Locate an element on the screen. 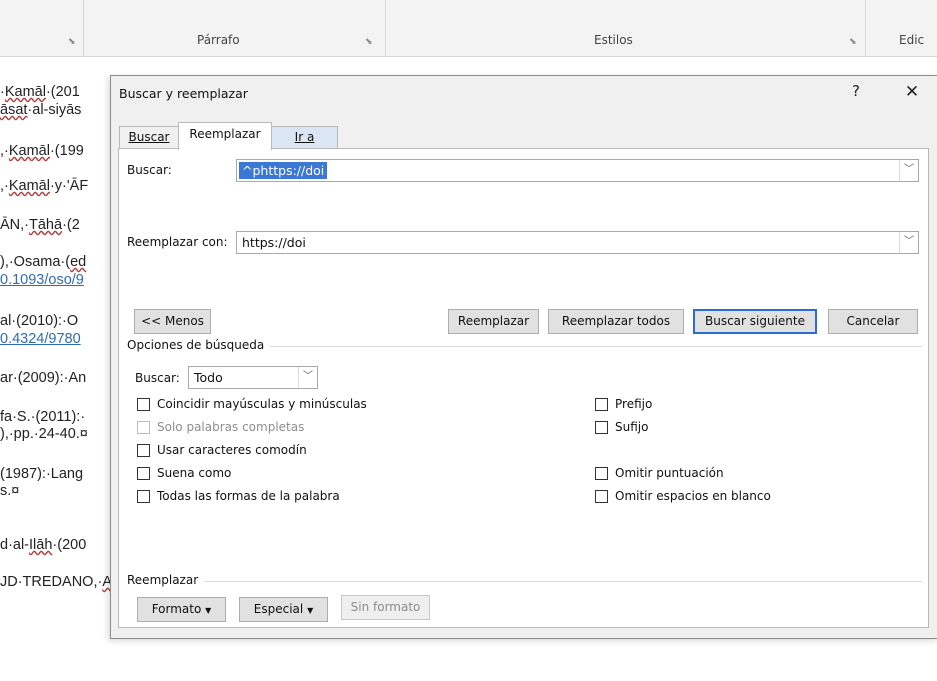 Image resolution: width=937 pixels, height=681 pixels. document-line: ),·Osama·(ed is located at coordinates (43, 262).